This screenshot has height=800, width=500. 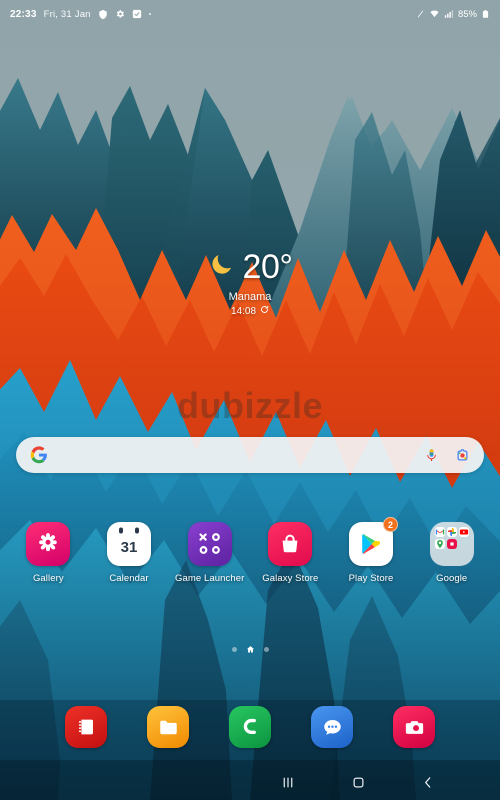 I want to click on crescent-moon-icon, so click(x=221, y=267).